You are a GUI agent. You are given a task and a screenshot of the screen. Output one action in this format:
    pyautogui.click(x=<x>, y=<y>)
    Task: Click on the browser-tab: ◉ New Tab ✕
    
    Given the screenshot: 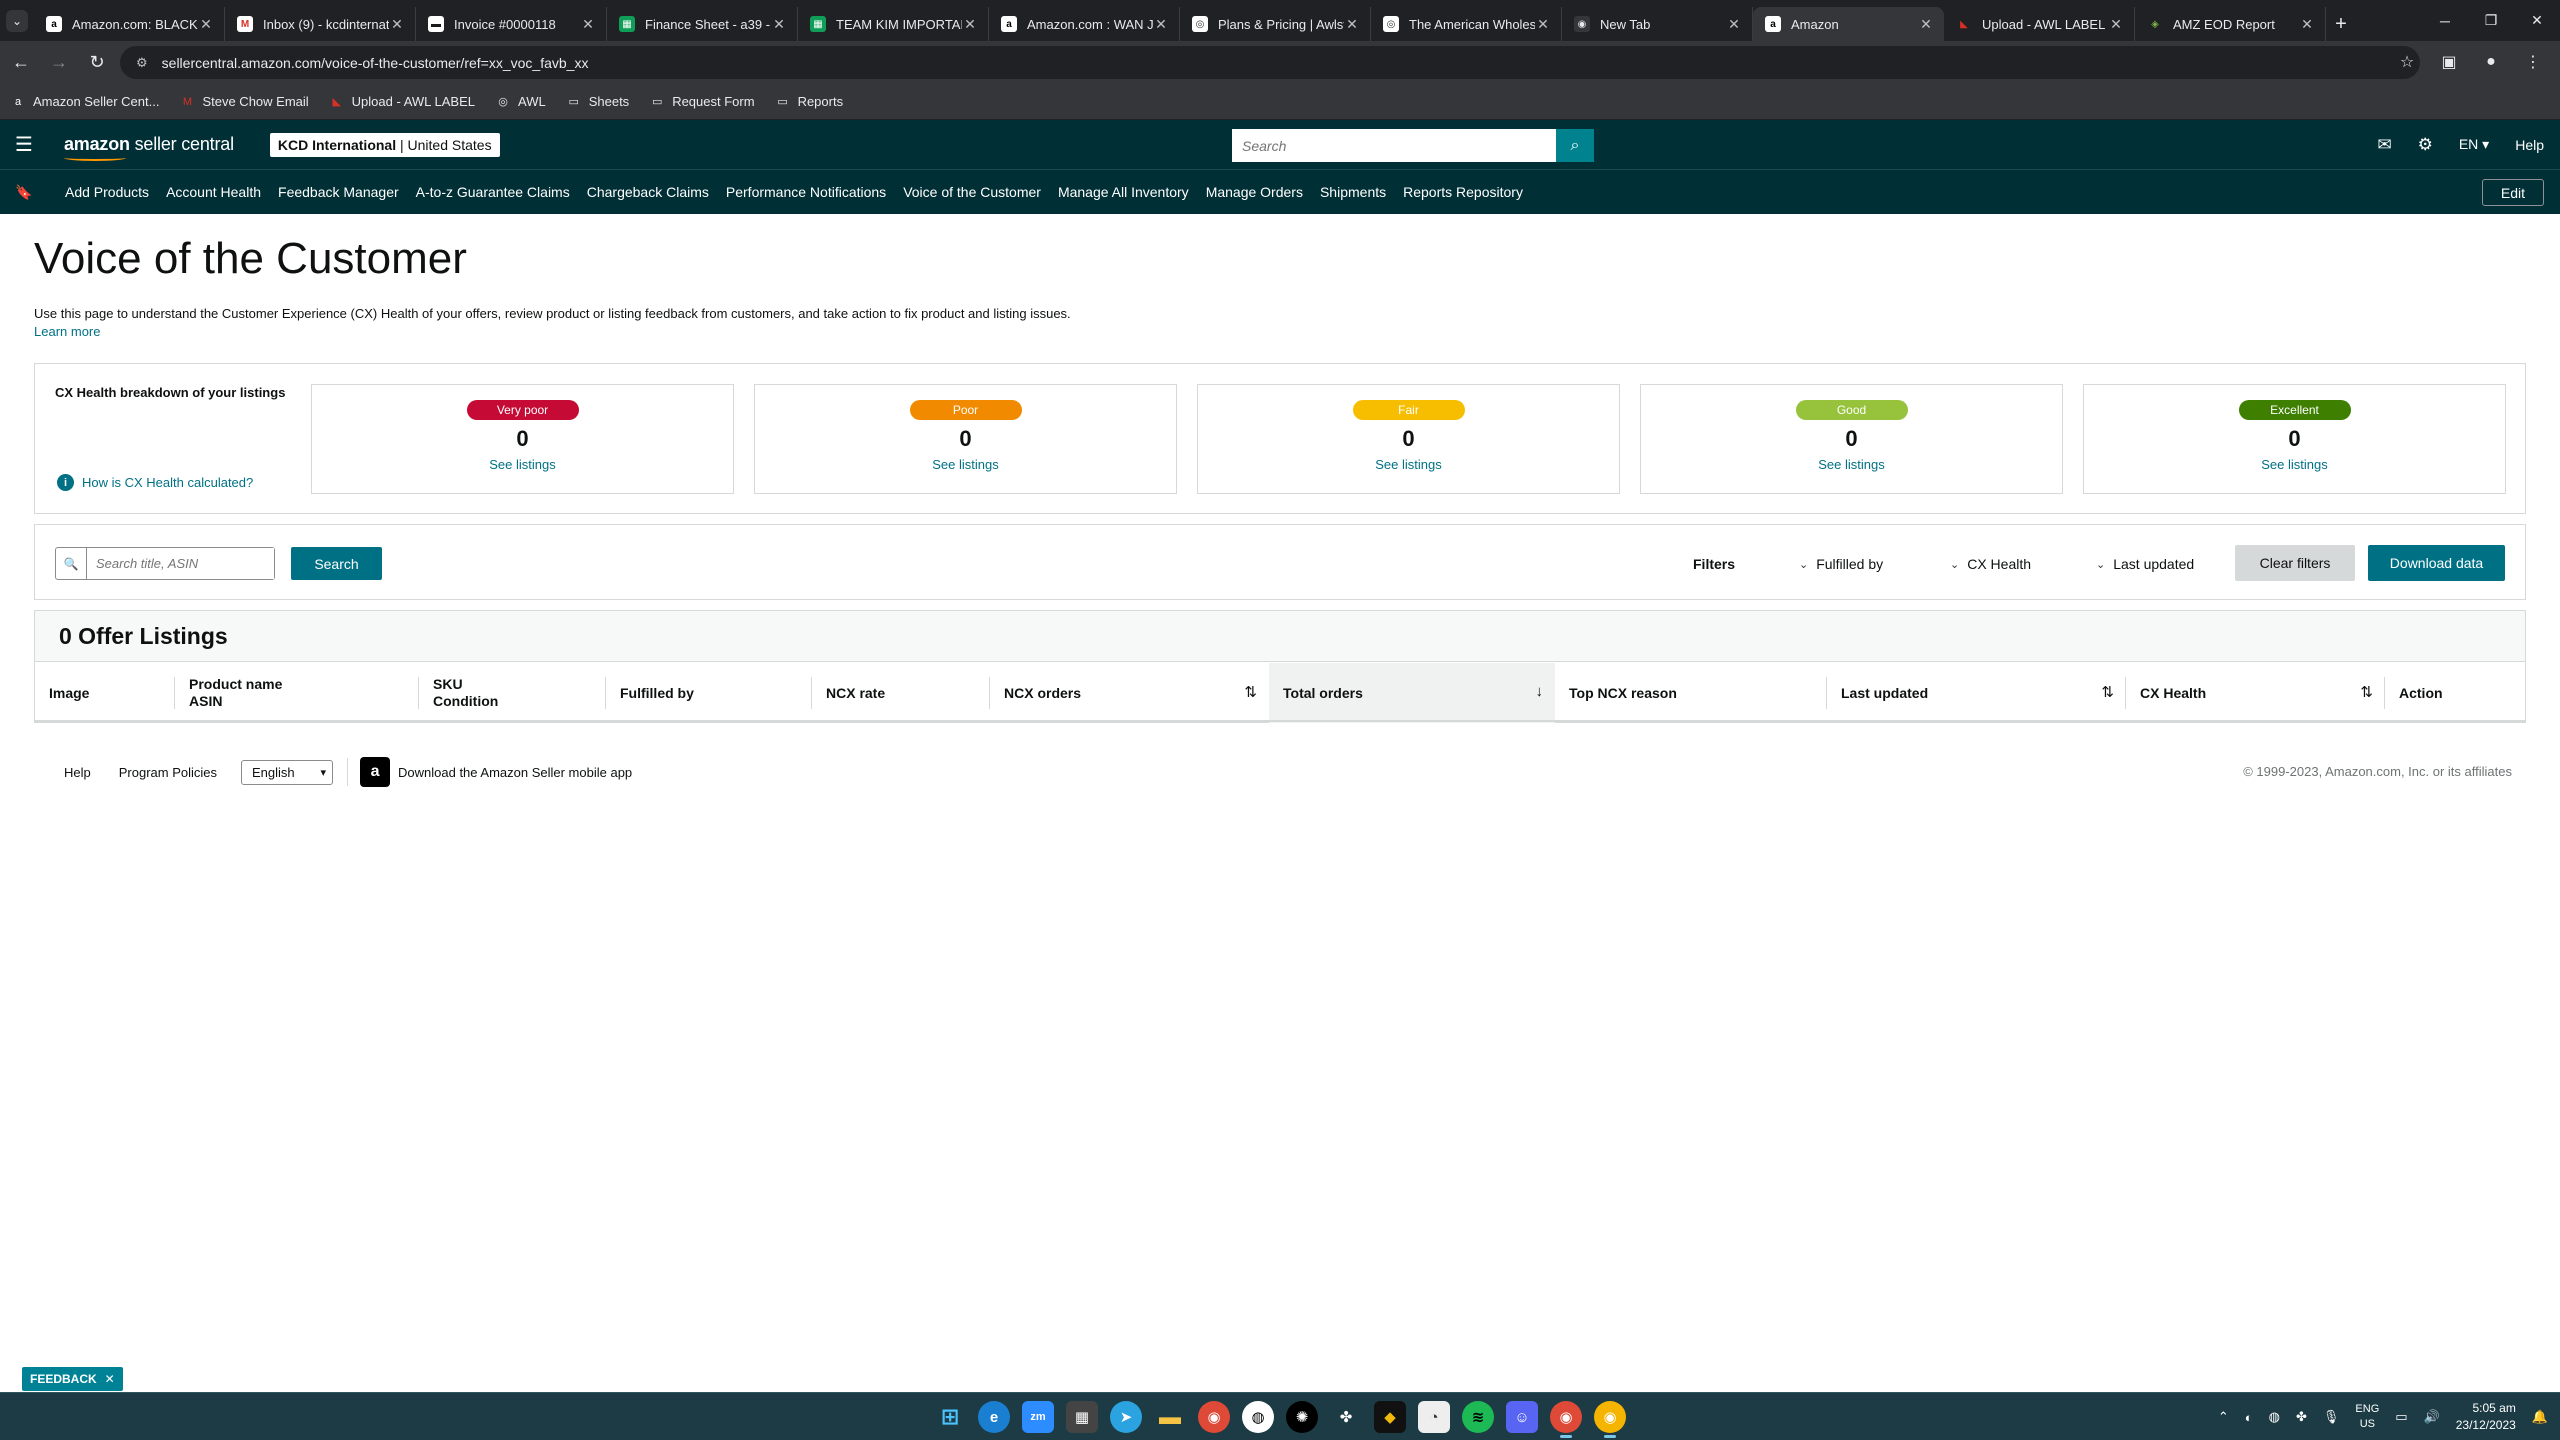 What is the action you would take?
    pyautogui.click(x=1657, y=24)
    